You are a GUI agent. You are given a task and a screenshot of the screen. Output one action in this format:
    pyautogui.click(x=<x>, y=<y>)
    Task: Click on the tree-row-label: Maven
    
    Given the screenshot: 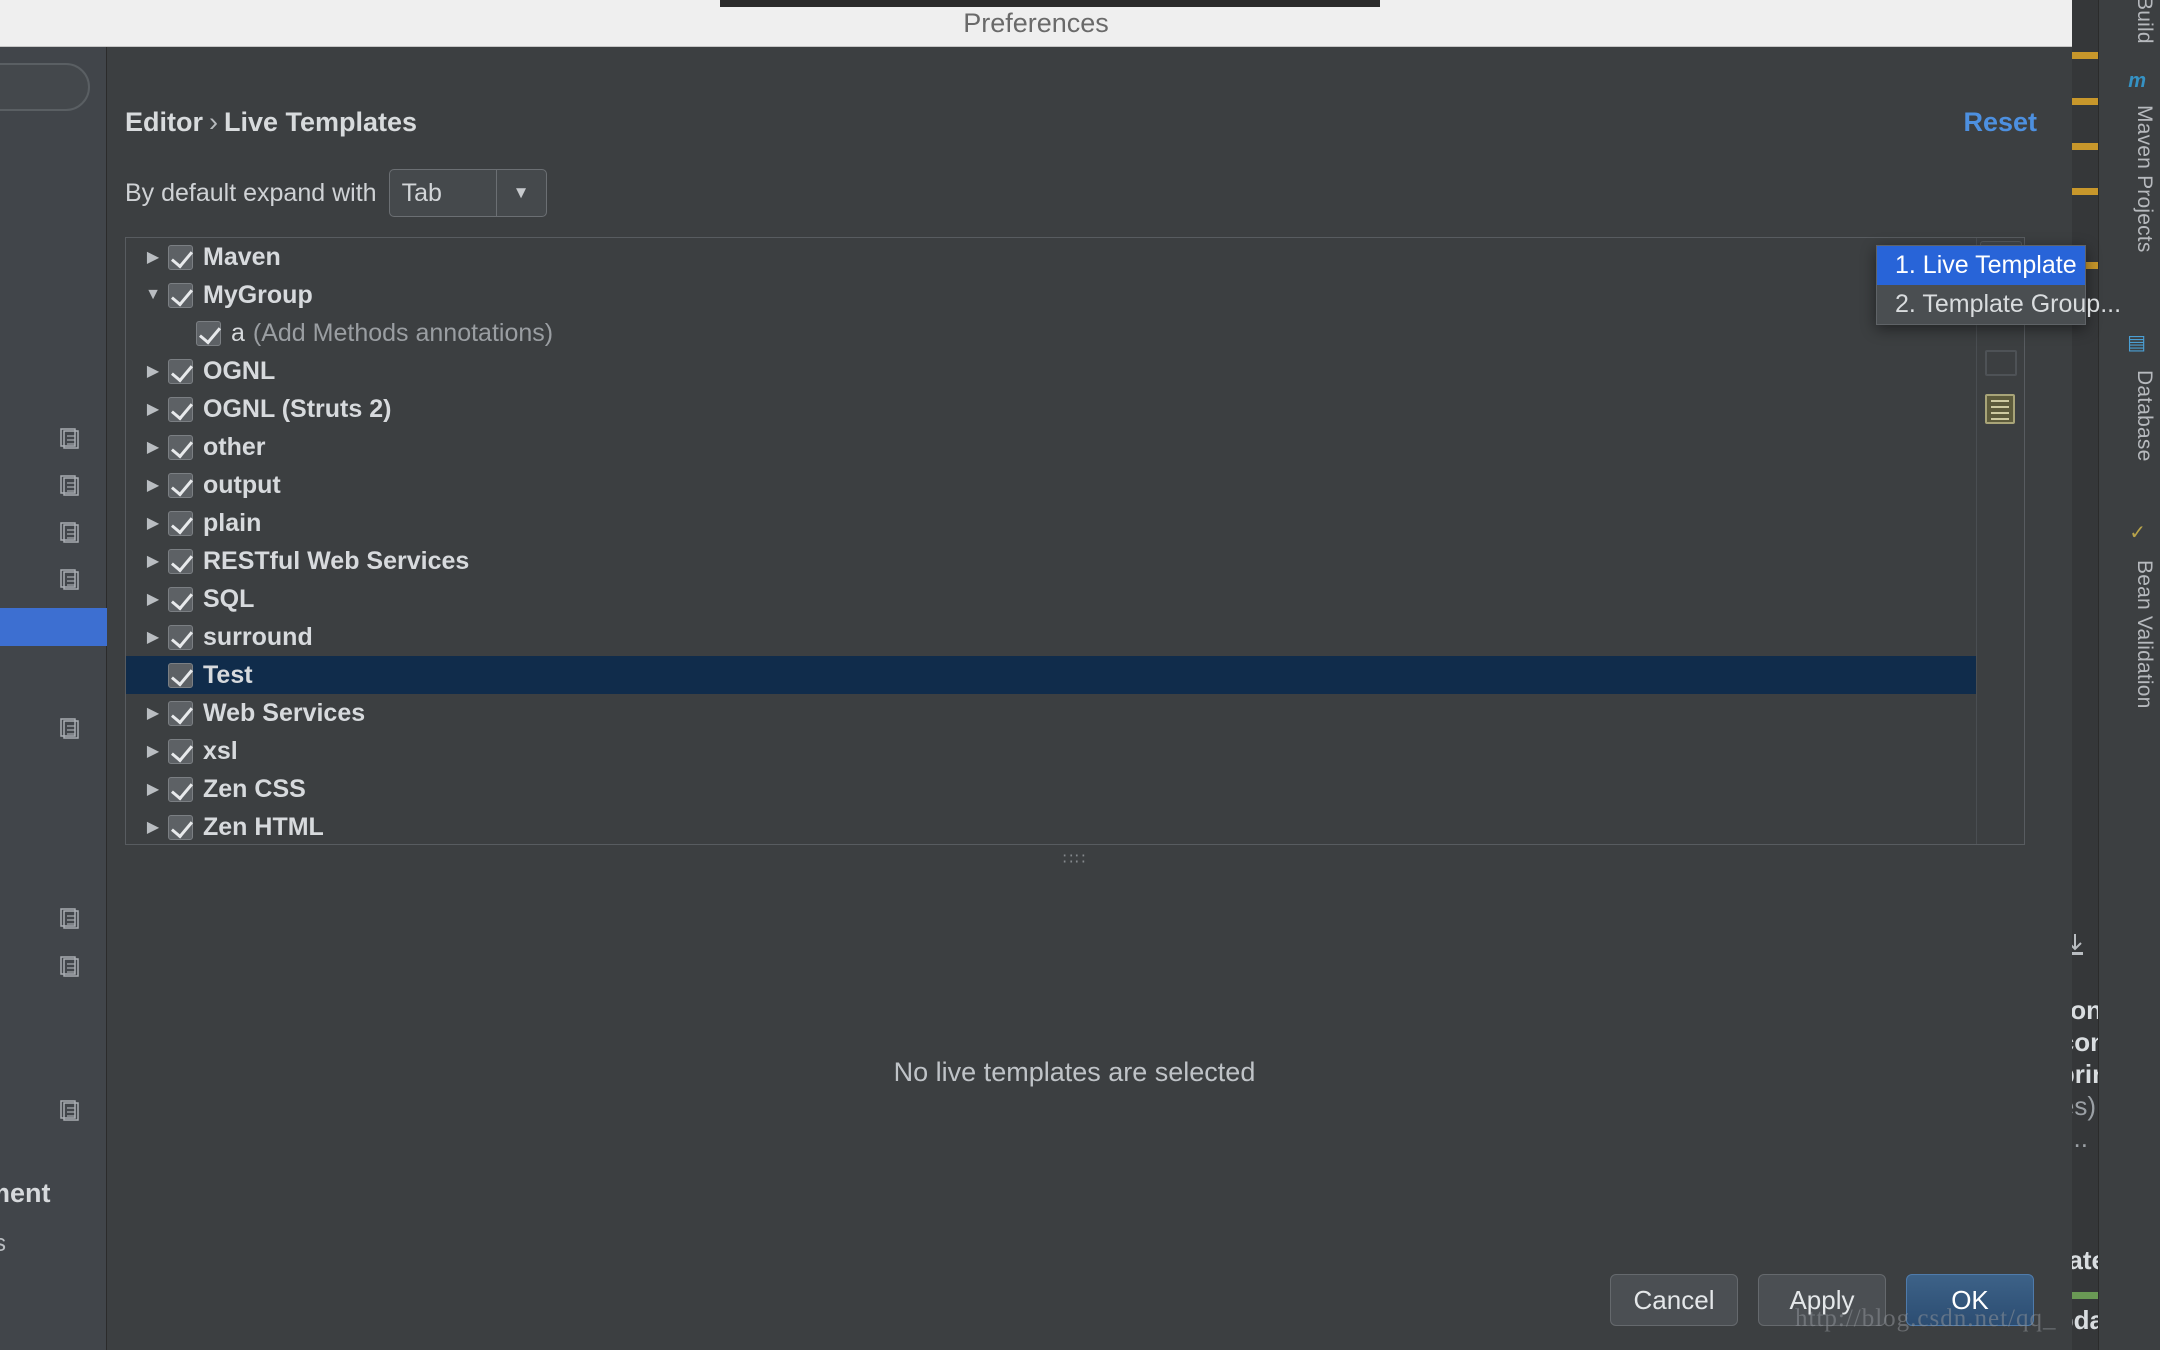 What is the action you would take?
    pyautogui.click(x=242, y=256)
    